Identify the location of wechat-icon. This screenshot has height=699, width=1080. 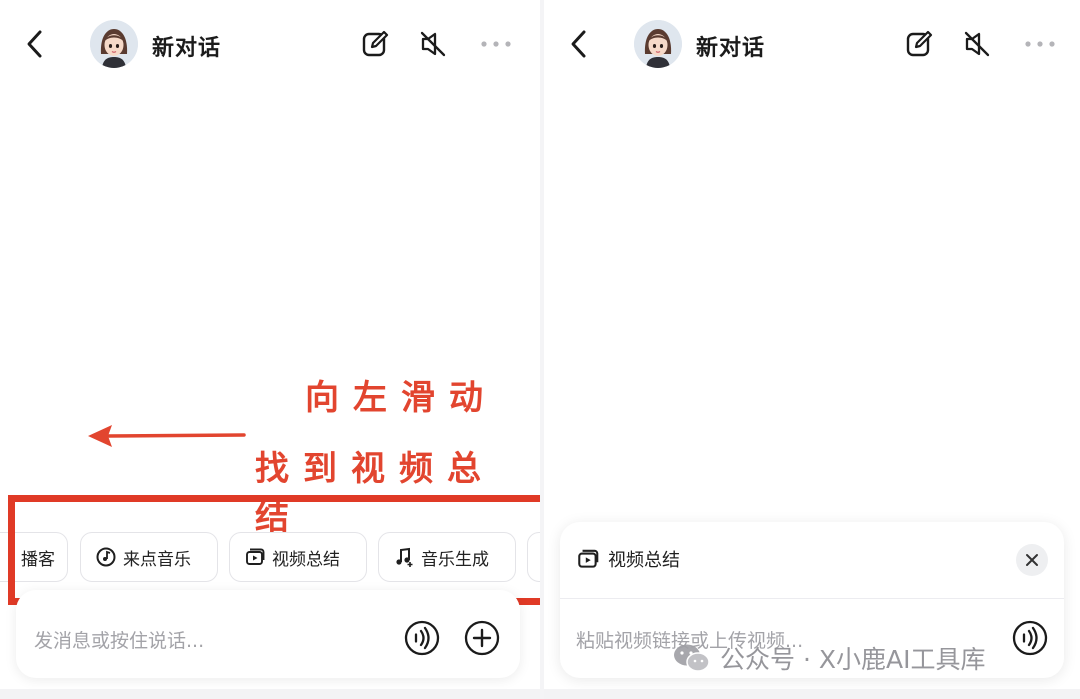
(692, 658).